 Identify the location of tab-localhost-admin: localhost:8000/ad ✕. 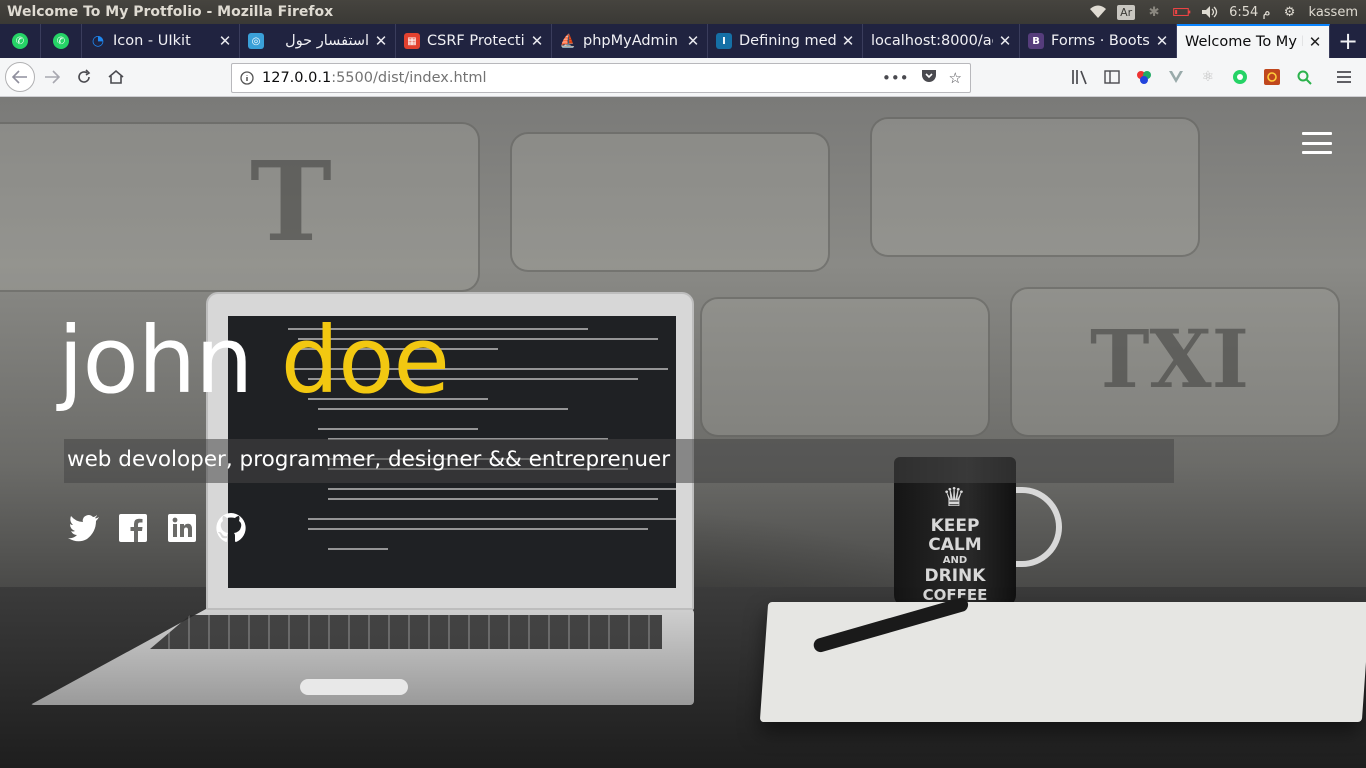
(941, 41).